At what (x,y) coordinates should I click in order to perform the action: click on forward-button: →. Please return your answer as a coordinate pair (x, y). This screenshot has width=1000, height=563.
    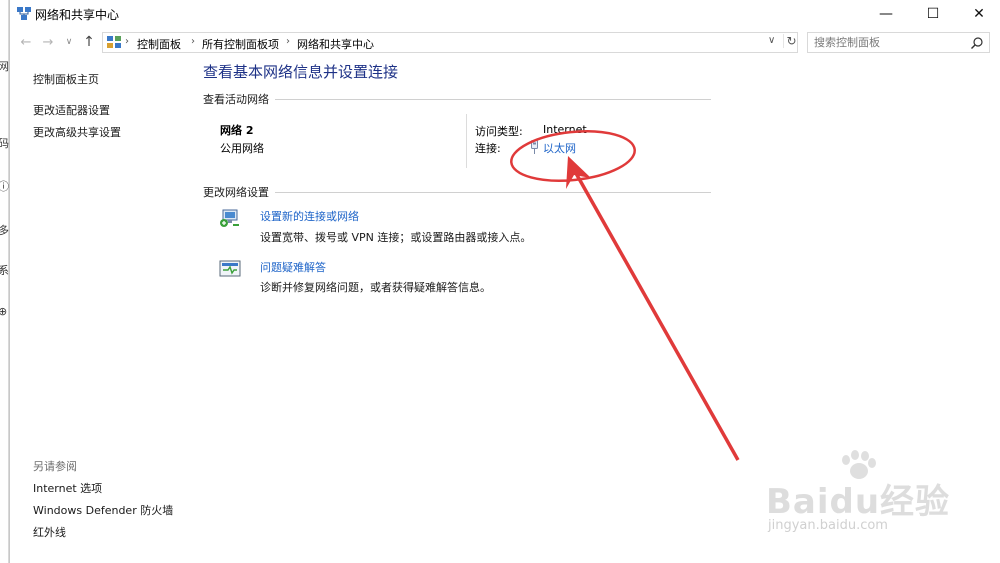
    Looking at the image, I should click on (48, 42).